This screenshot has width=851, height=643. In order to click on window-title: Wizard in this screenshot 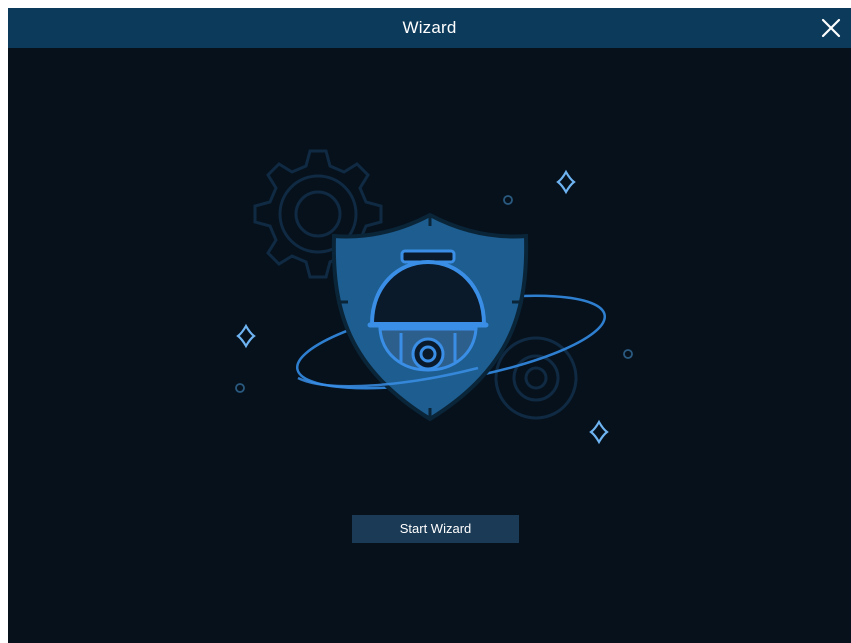, I will do `click(429, 27)`.